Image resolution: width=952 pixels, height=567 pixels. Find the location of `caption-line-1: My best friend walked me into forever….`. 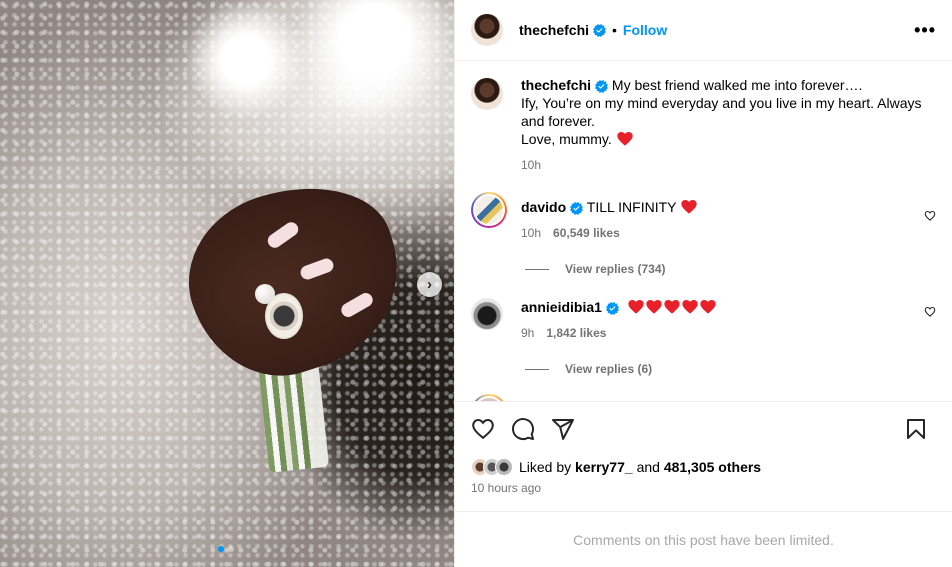

caption-line-1: My best friend walked me into forever…. is located at coordinates (737, 85).